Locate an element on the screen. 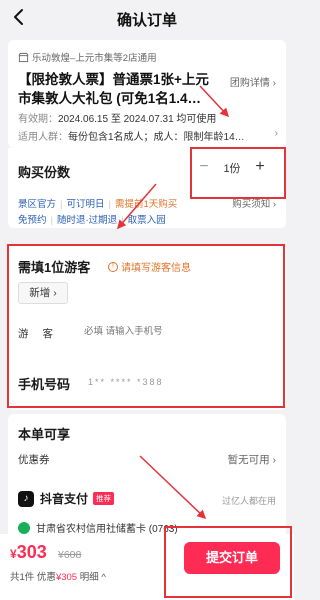 Image resolution: width=320 pixels, height=600 pixels. payment-name: 抖音支付 is located at coordinates (64, 499).